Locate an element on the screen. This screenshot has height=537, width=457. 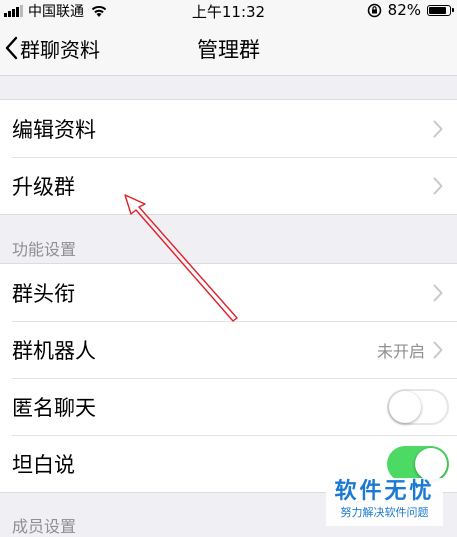
watermark-sub: 努力解决软件问题 is located at coordinates (384, 512).